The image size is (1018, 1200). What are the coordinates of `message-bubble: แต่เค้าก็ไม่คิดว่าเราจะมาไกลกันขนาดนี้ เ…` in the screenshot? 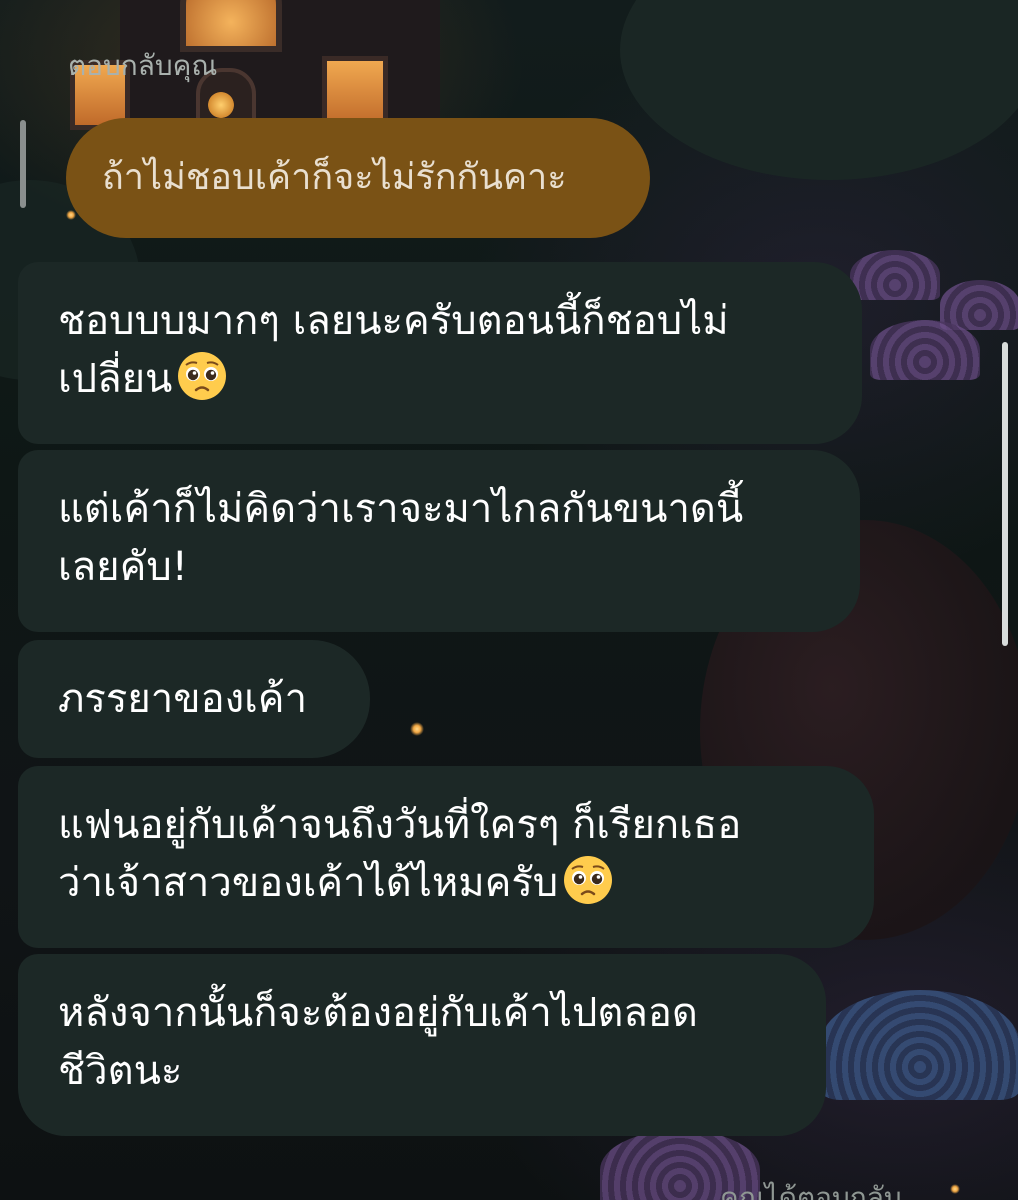 It's located at (439, 541).